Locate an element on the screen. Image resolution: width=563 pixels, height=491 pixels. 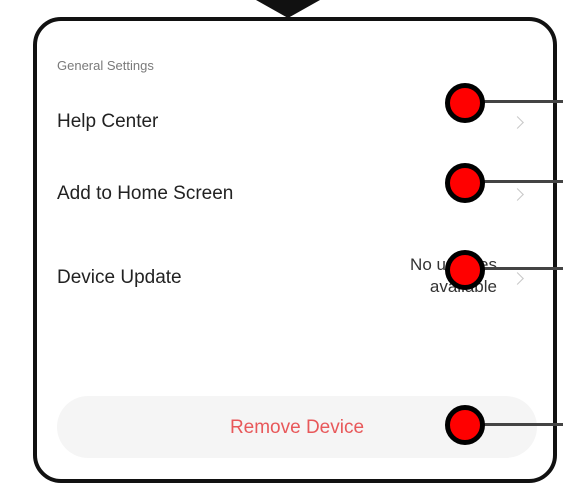
pointer-arrow is located at coordinates (288, 9).